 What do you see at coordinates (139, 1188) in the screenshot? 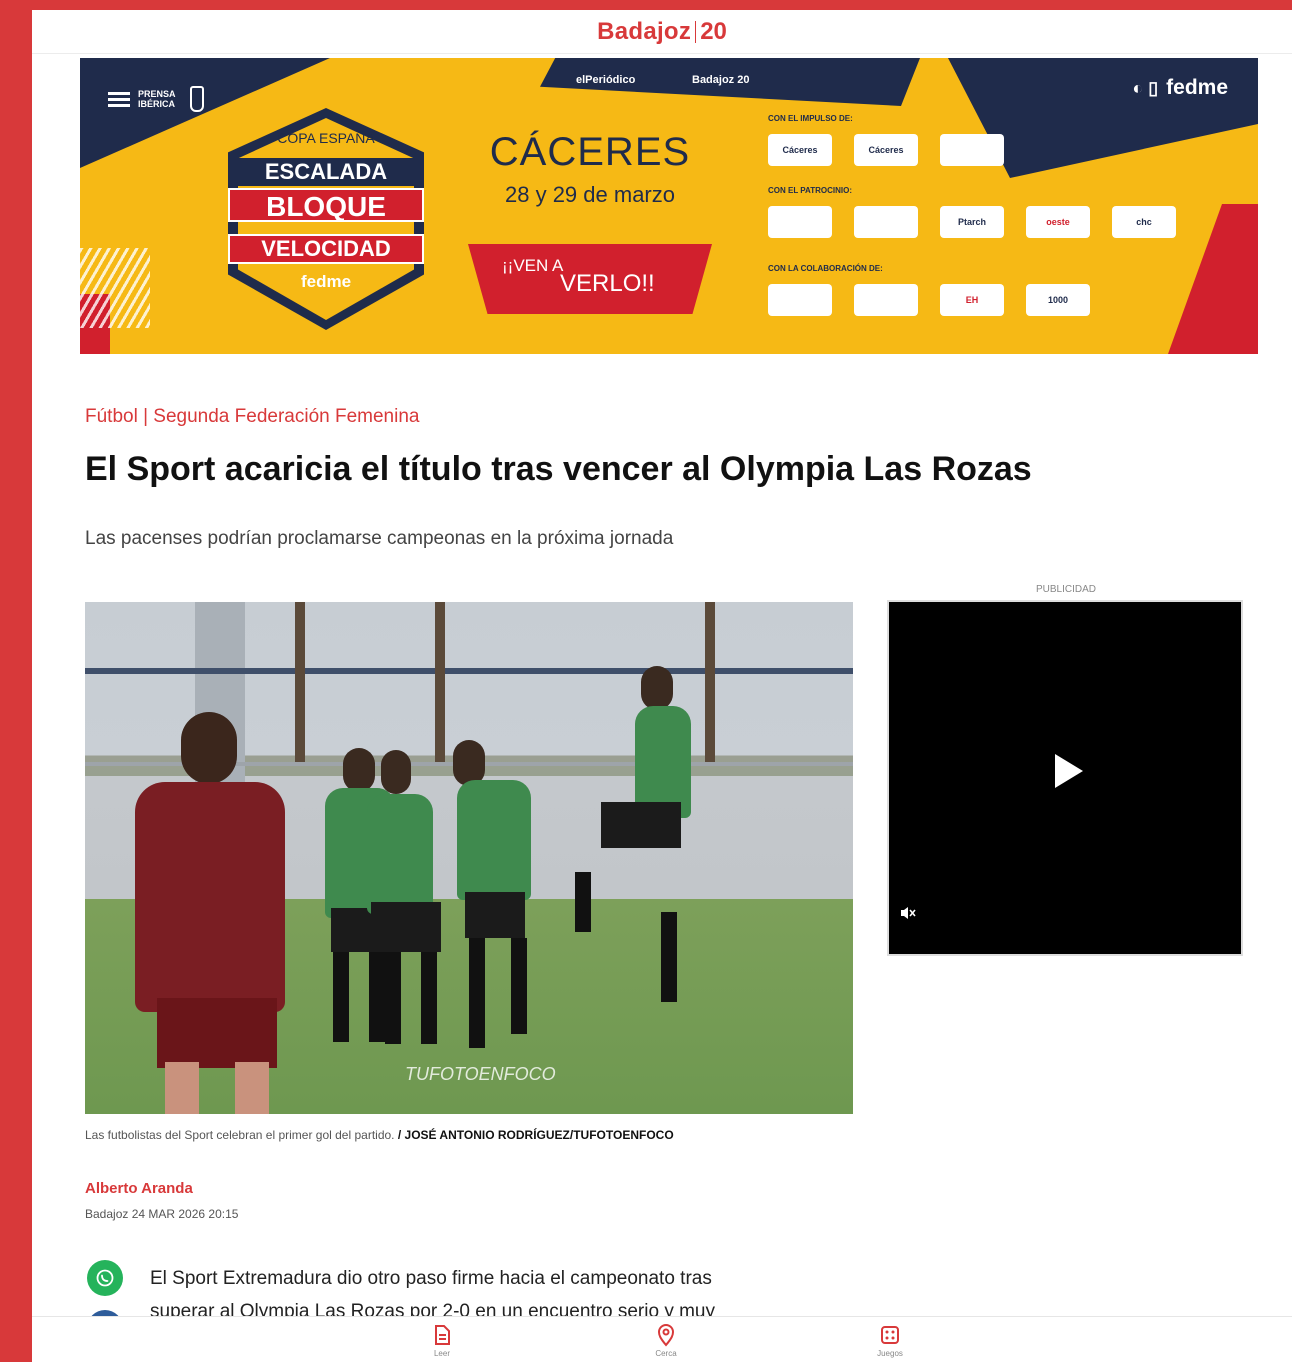
I see `author-link: Alberto Aranda` at bounding box center [139, 1188].